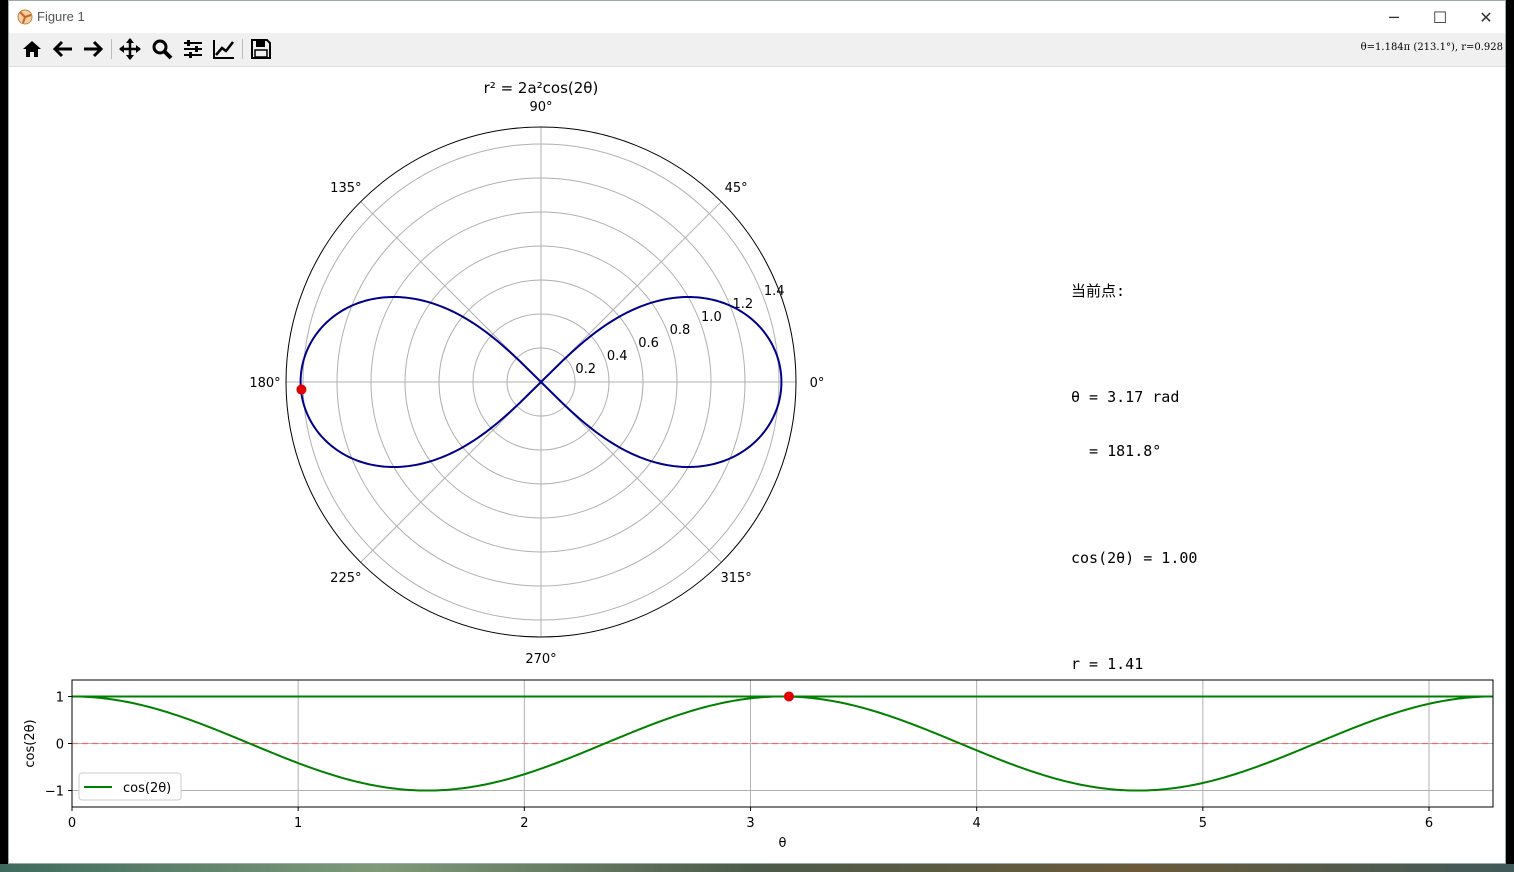 The image size is (1514, 872). I want to click on y-tick-label: 0, so click(60, 745).